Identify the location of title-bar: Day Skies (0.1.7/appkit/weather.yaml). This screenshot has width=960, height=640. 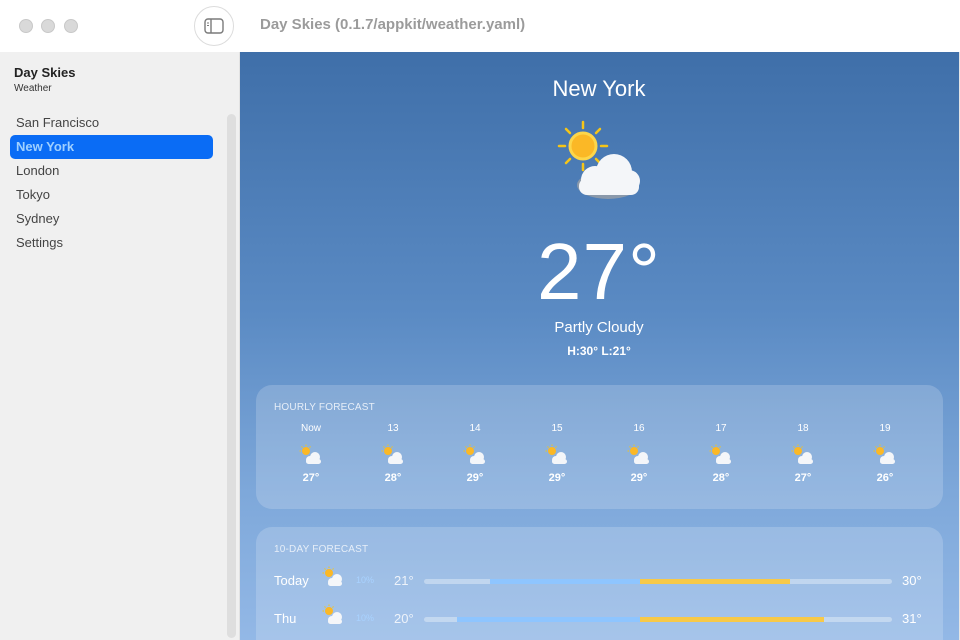
(480, 26).